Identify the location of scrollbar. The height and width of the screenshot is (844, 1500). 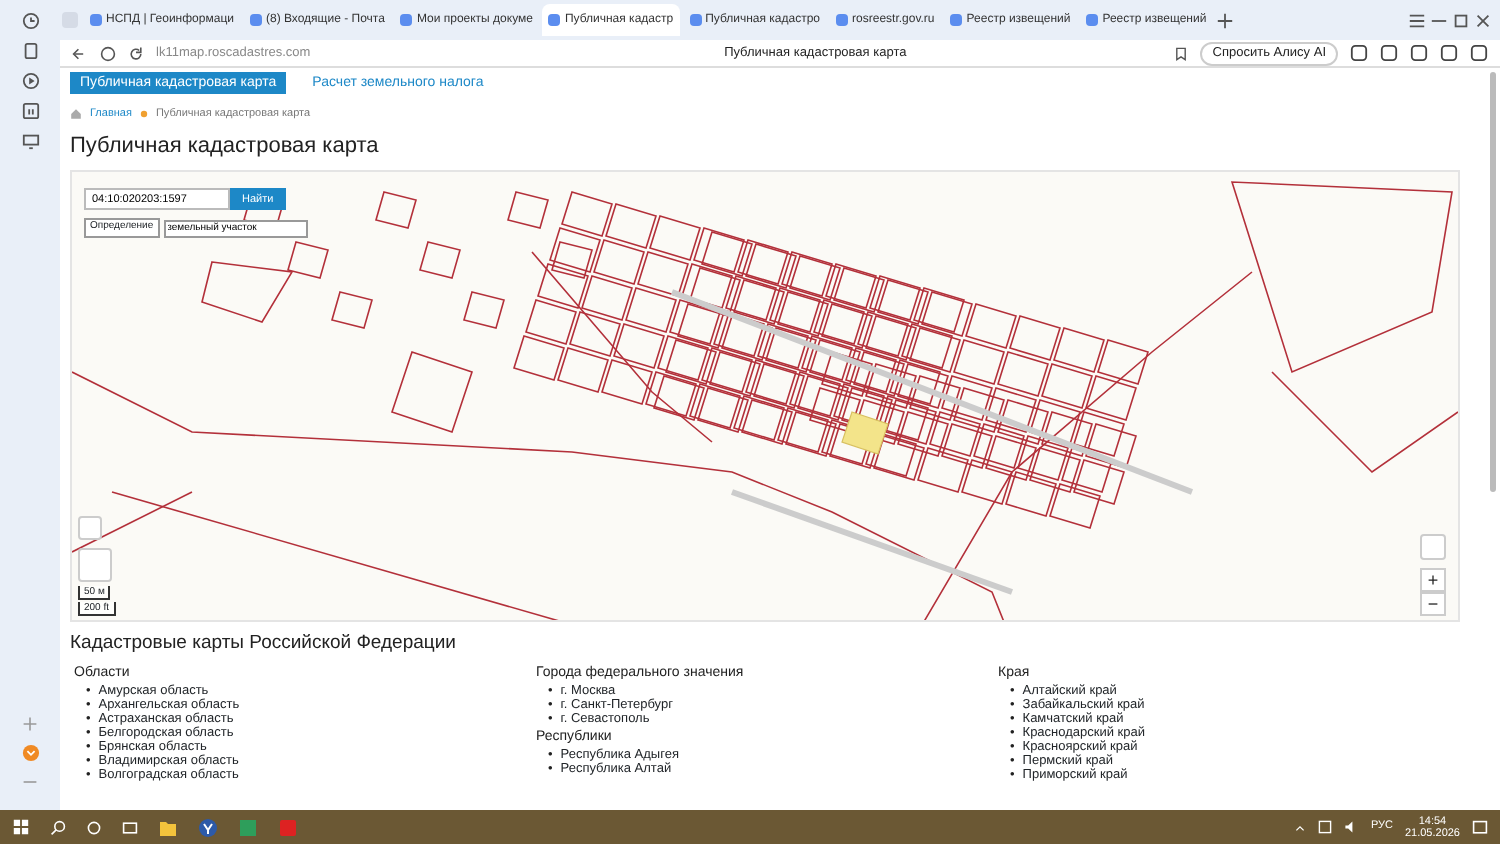
(1493, 282).